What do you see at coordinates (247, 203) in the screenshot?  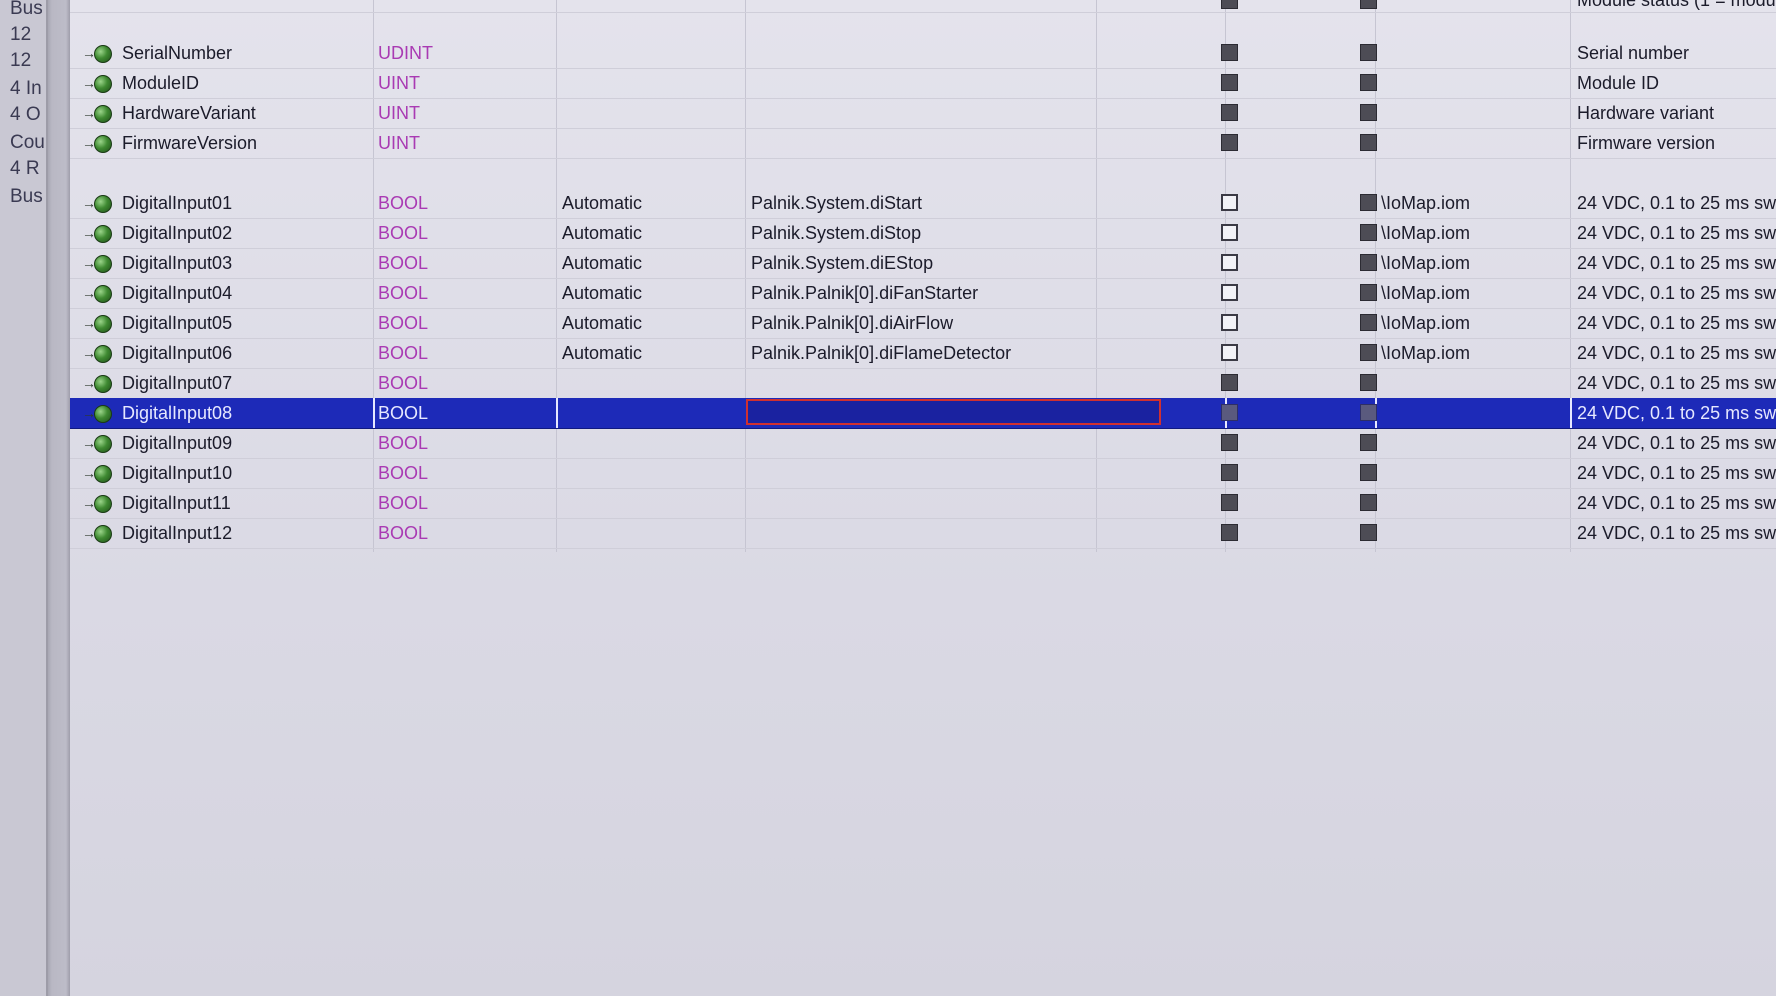 I see `channel-name-cell: DigitalInput01` at bounding box center [247, 203].